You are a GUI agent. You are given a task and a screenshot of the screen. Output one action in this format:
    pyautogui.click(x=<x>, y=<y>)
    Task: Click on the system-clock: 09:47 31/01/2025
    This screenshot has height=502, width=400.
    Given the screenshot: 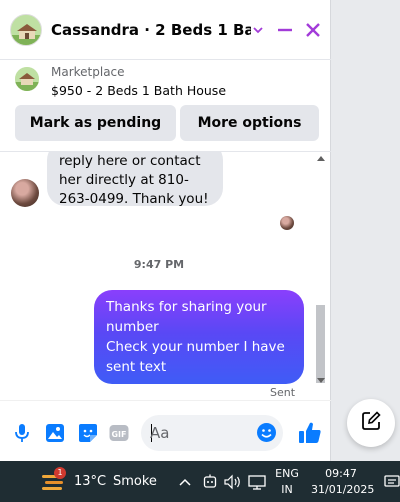 What is the action you would take?
    pyautogui.click(x=343, y=482)
    